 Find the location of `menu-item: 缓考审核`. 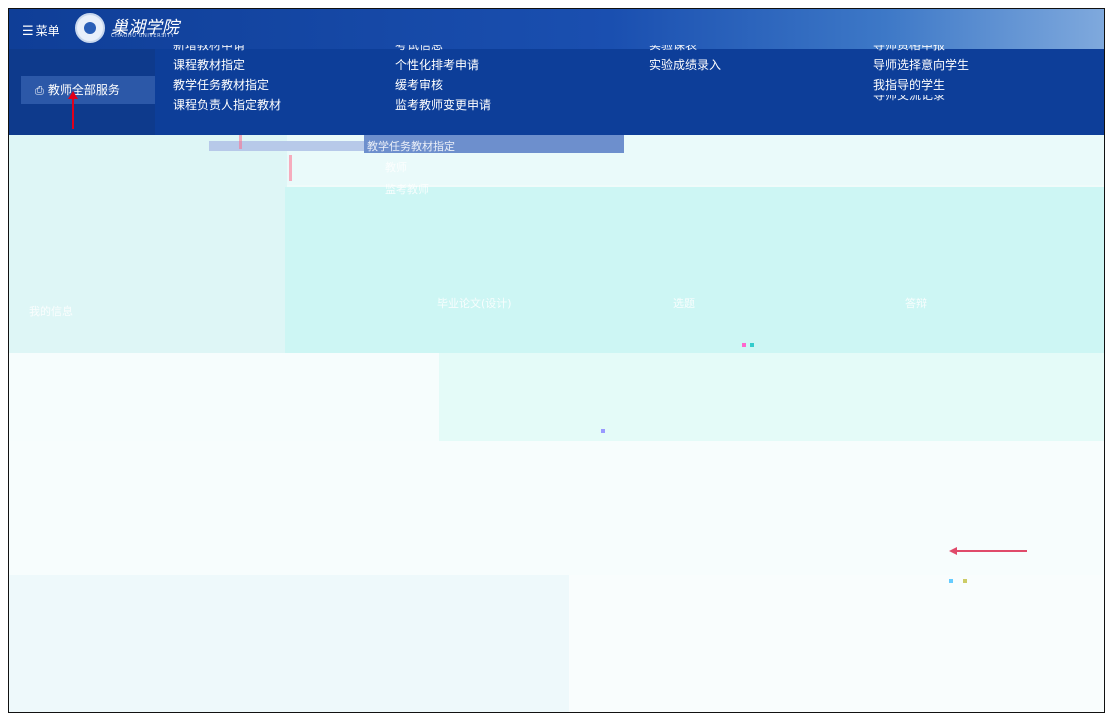

menu-item: 缓考审核 is located at coordinates (443, 85).